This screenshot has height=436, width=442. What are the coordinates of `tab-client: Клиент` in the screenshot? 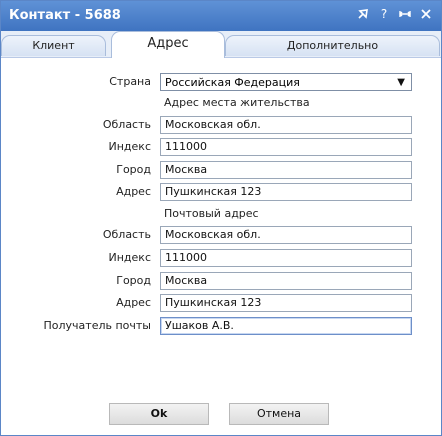 It's located at (53, 45).